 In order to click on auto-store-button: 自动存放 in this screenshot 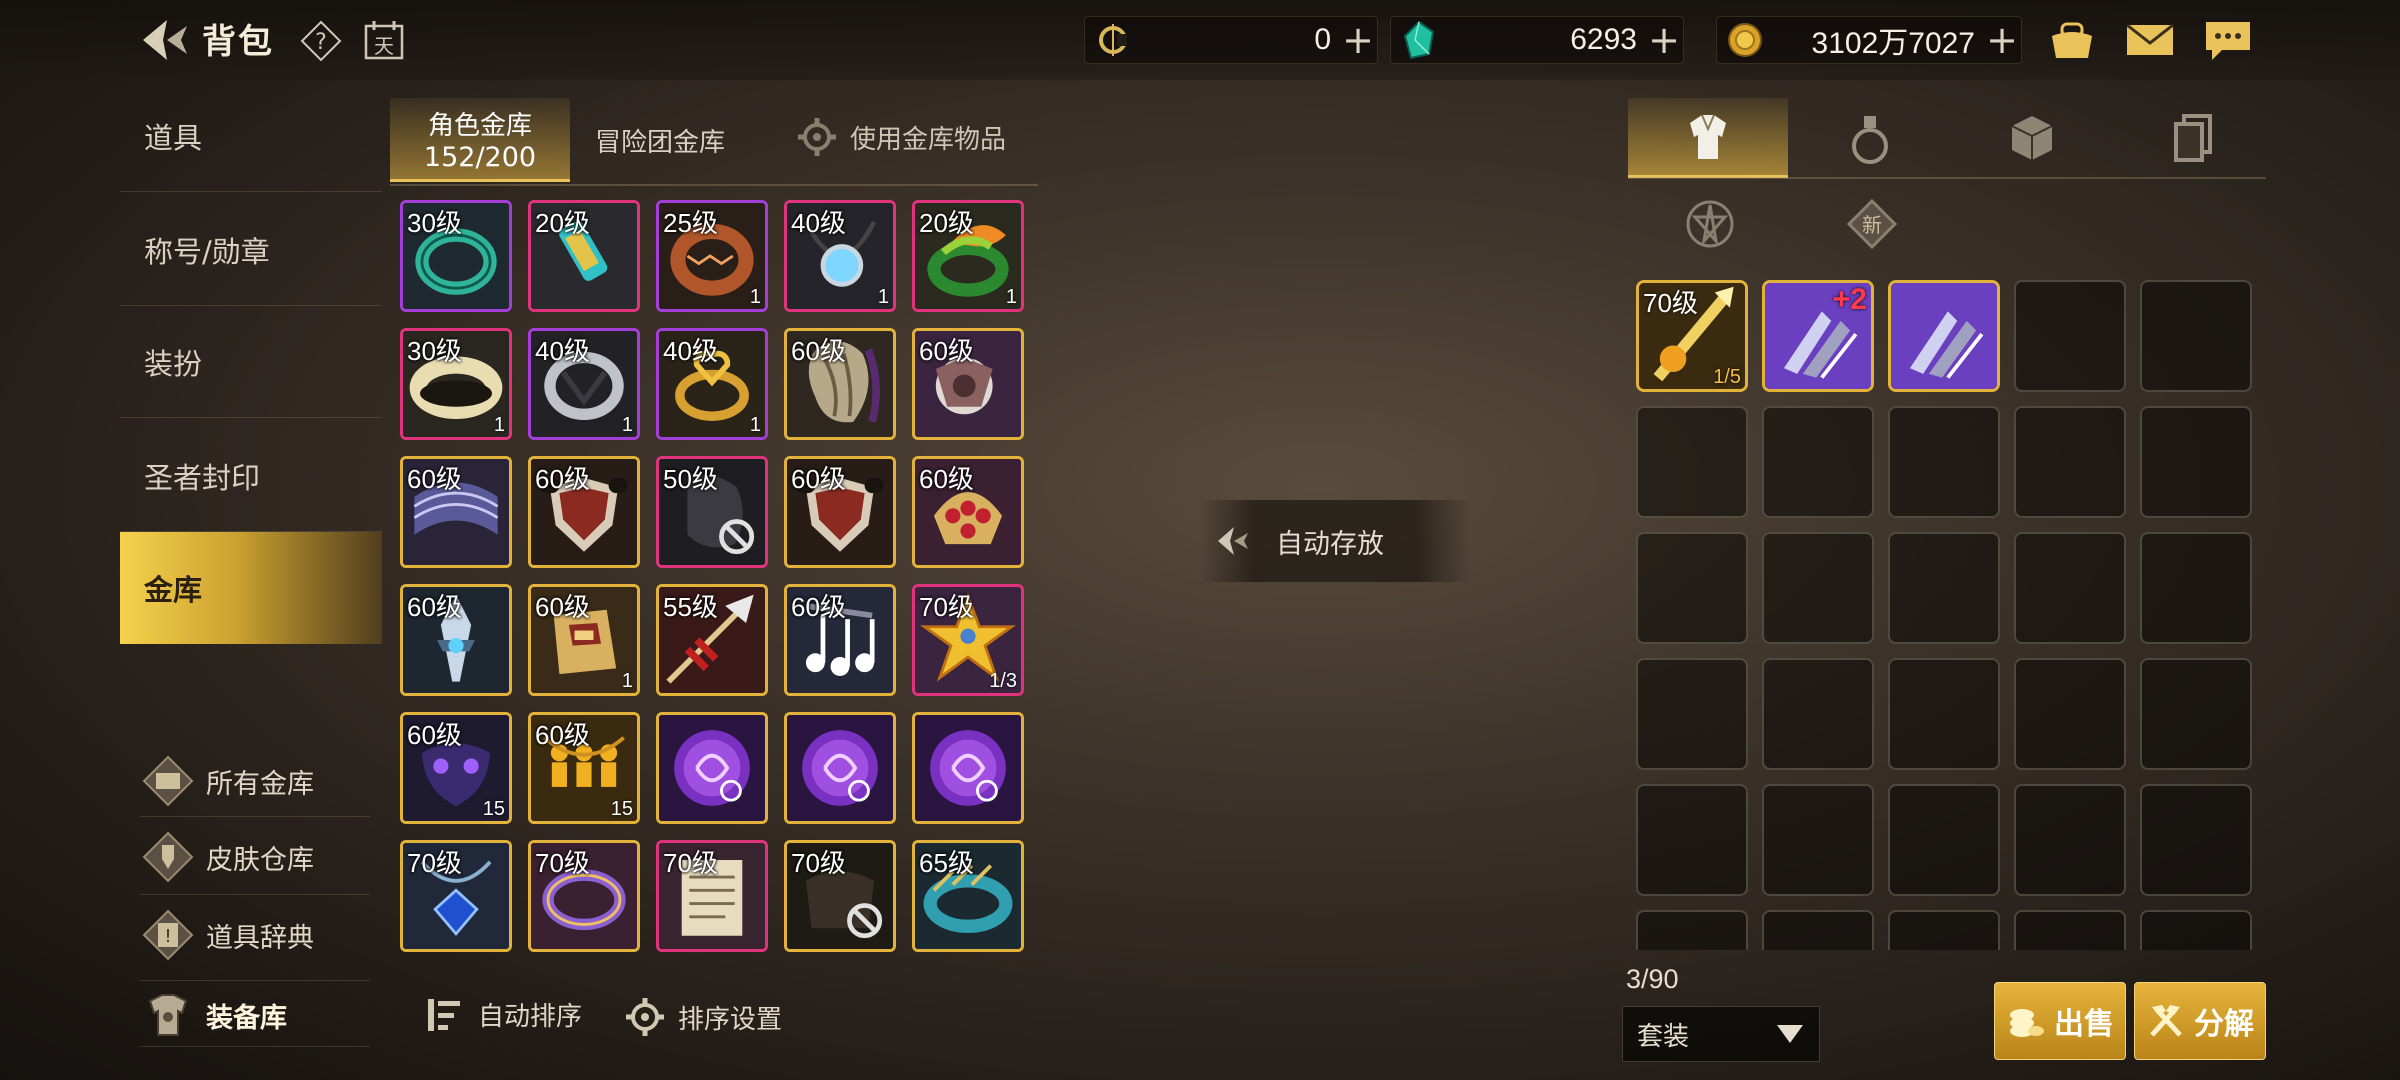, I will do `click(1335, 541)`.